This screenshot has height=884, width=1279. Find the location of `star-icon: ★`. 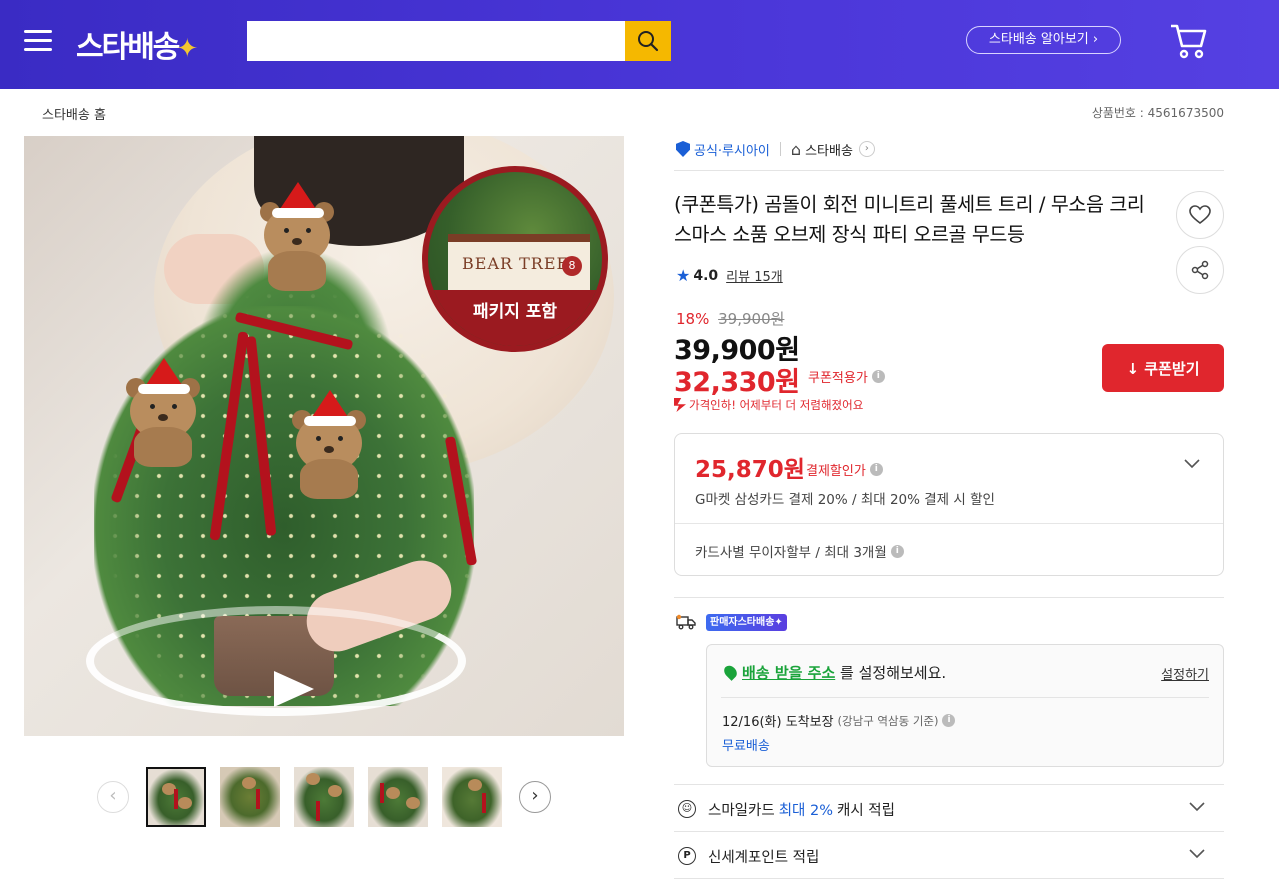

star-icon: ★ is located at coordinates (683, 275).